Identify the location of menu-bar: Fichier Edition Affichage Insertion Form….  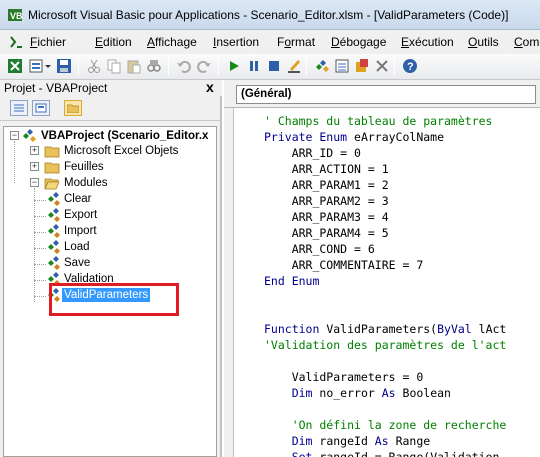
(270, 42).